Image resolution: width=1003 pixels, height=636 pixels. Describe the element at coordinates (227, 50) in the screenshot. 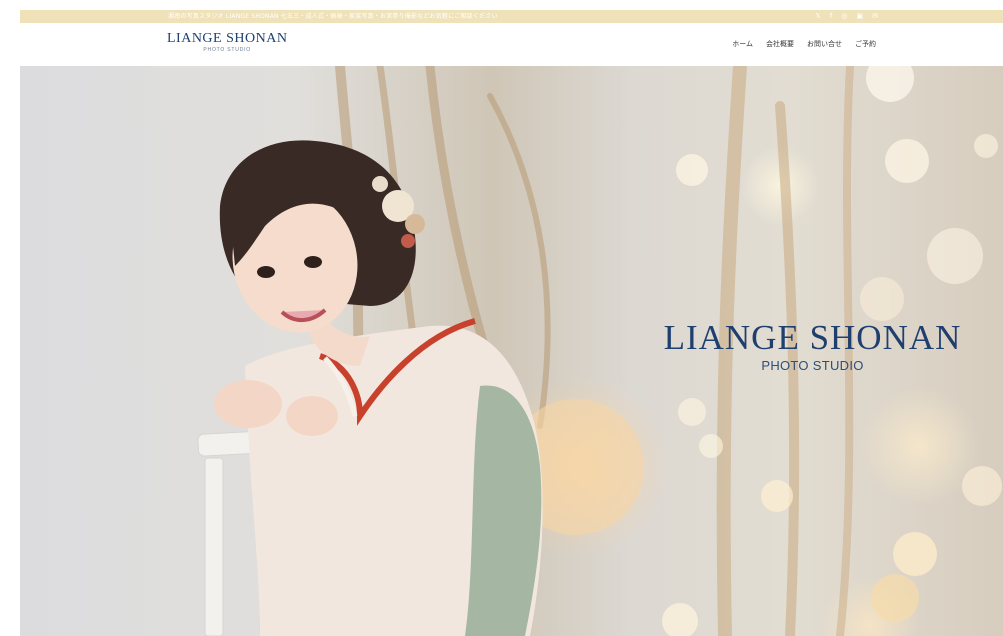

I see `logo-sub-text: PHOTO STUDIO` at that location.